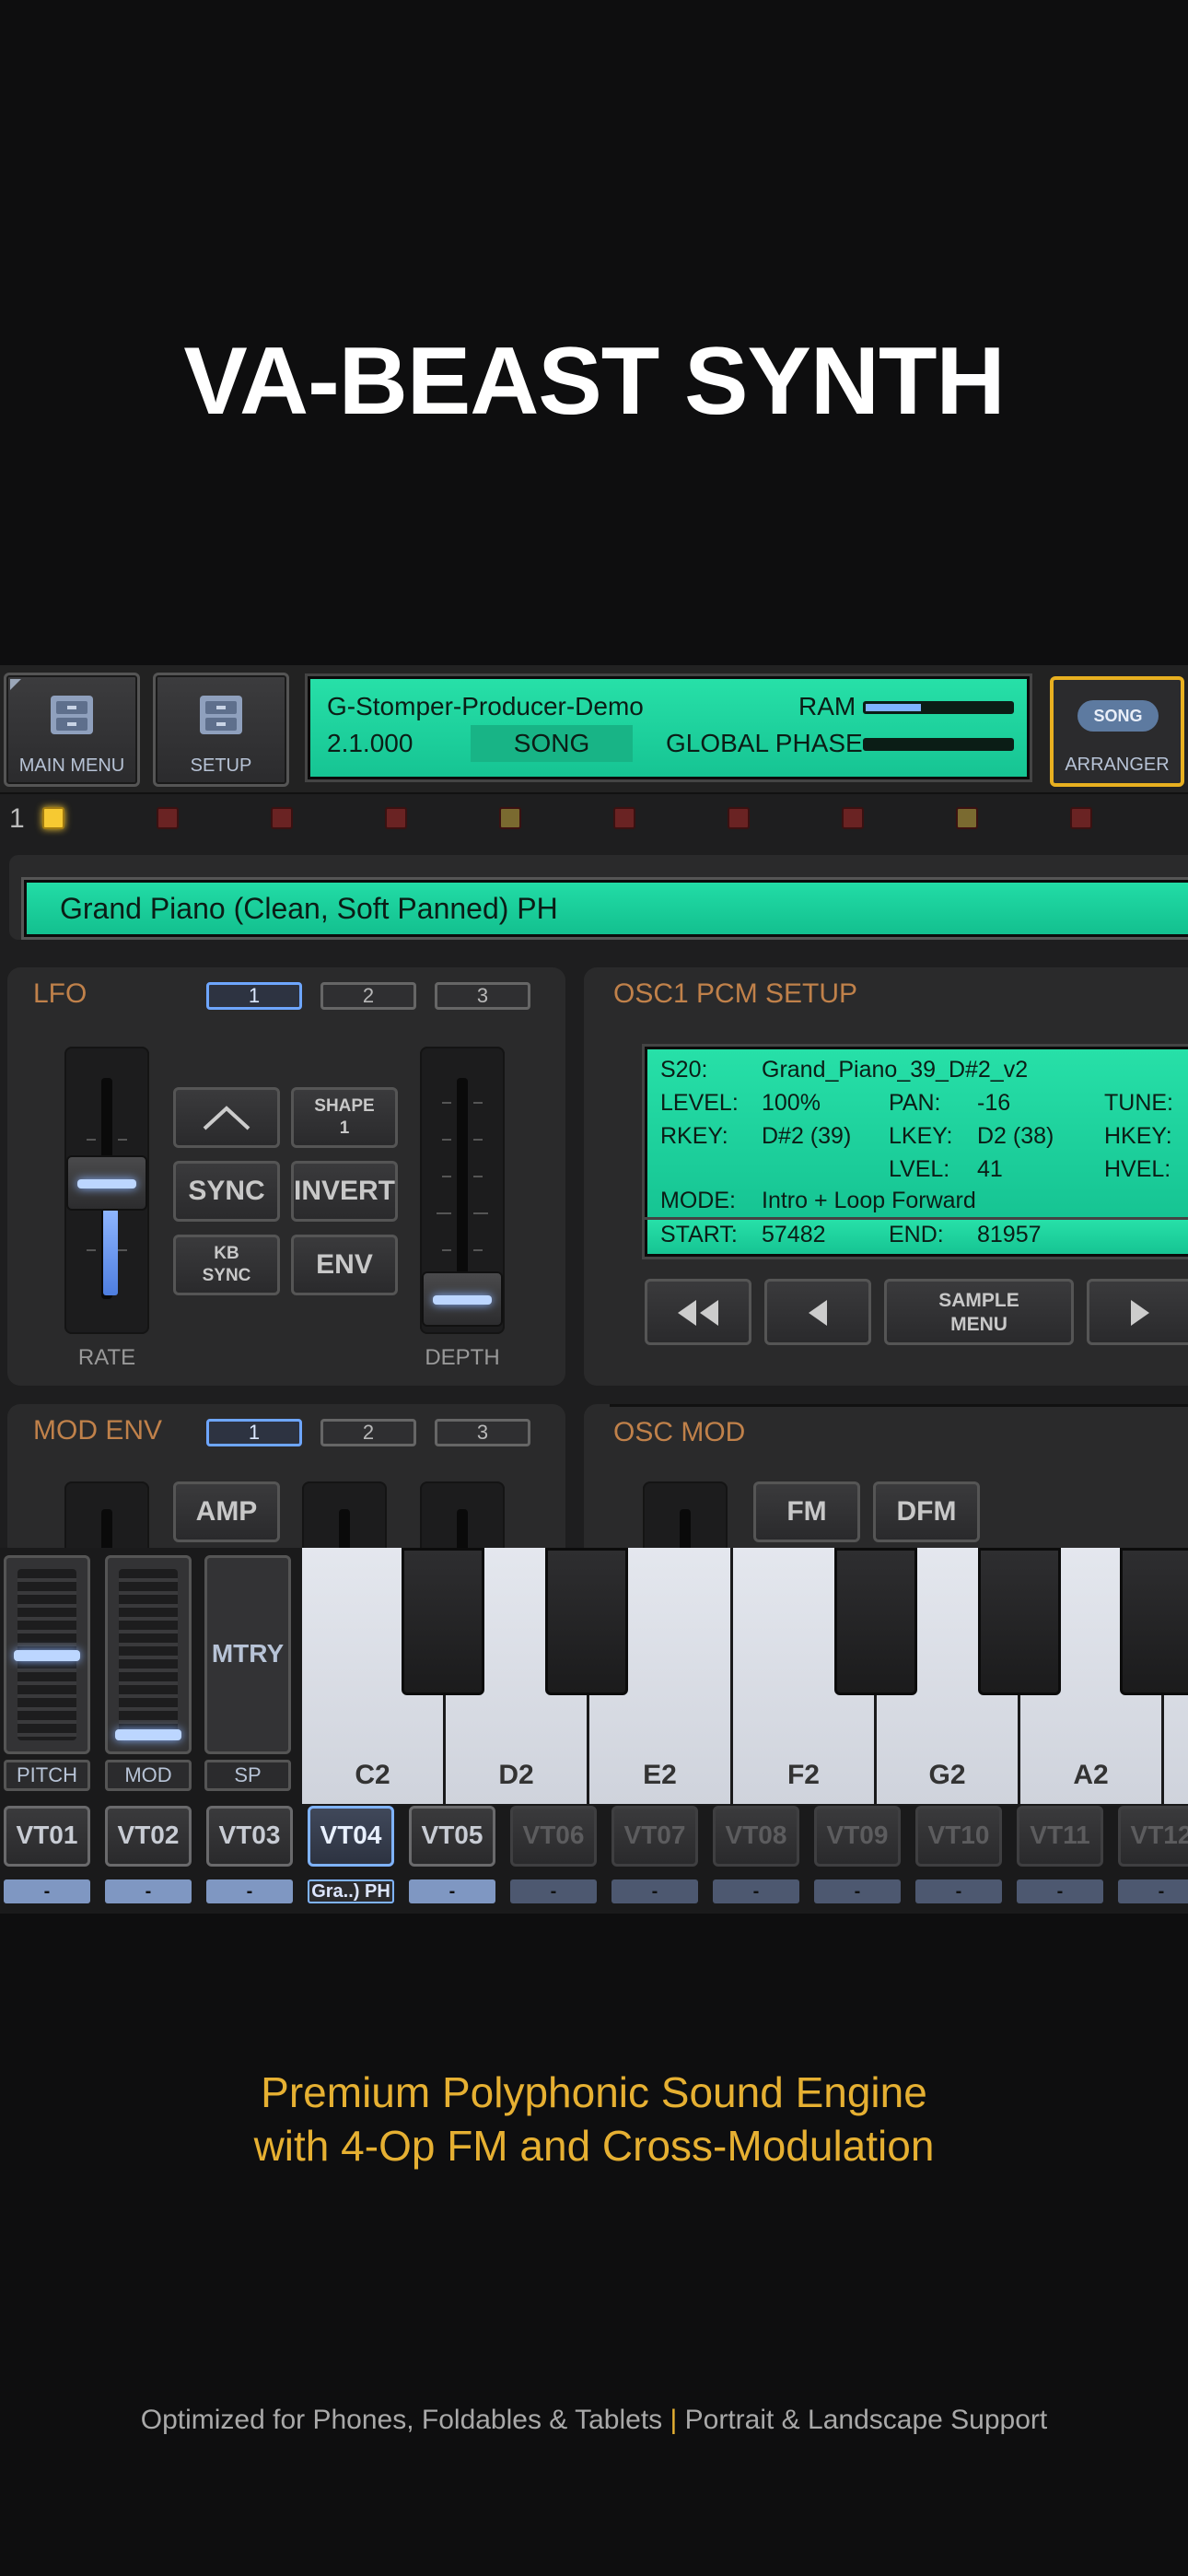  Describe the element at coordinates (148, 1891) in the screenshot. I see `voice-track-preset-2: -` at that location.